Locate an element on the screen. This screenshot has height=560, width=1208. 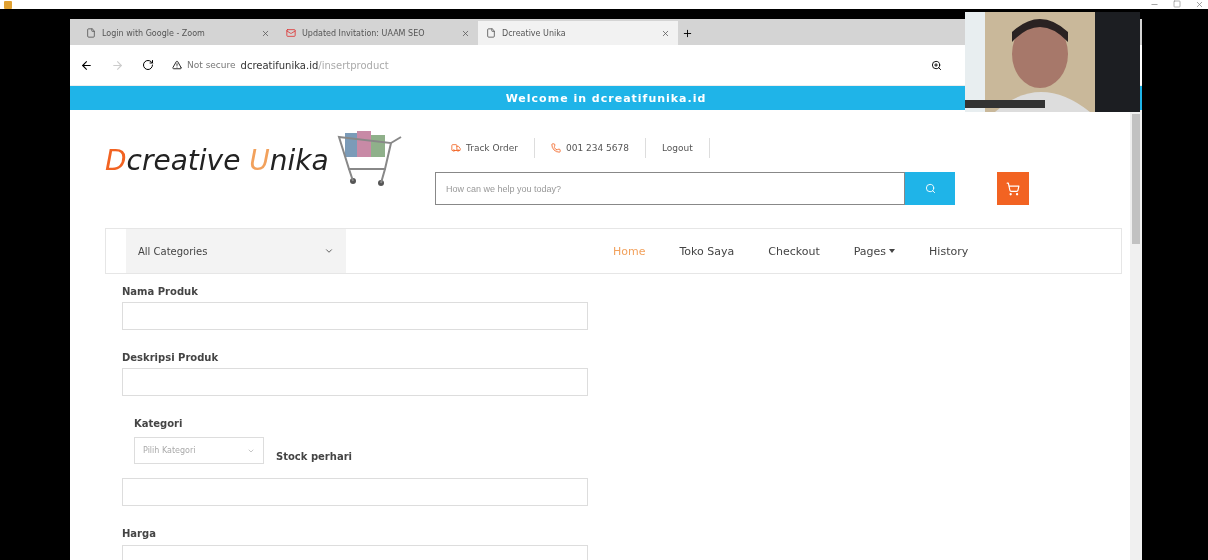
new-tab-icon is located at coordinates (687, 33).